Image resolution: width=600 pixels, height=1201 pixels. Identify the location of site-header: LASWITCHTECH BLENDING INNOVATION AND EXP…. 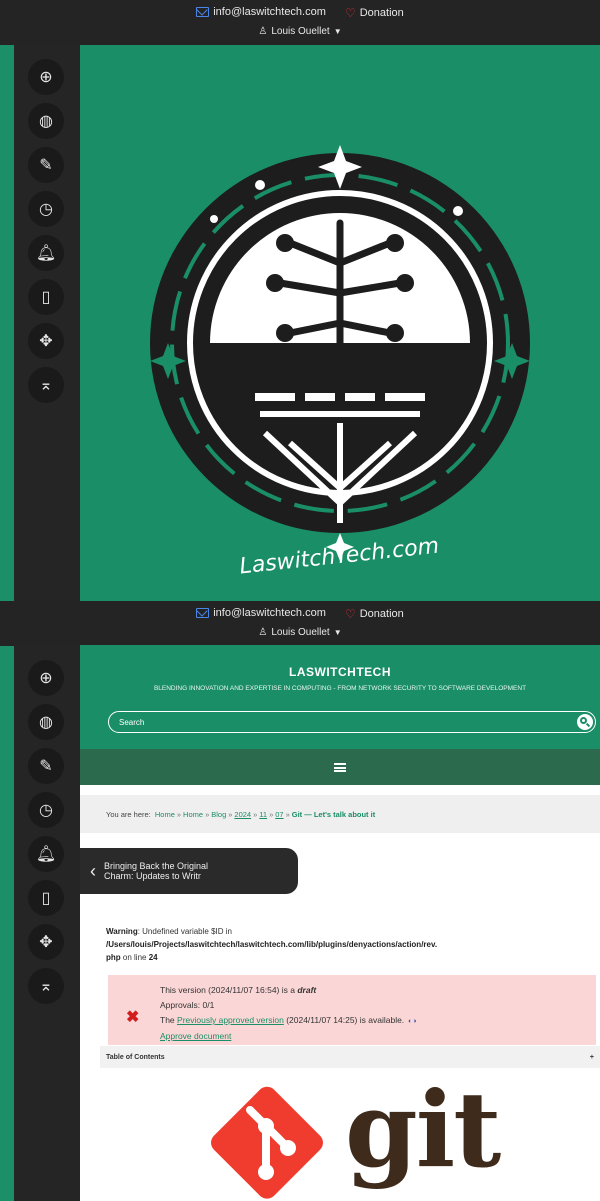
(340, 715).